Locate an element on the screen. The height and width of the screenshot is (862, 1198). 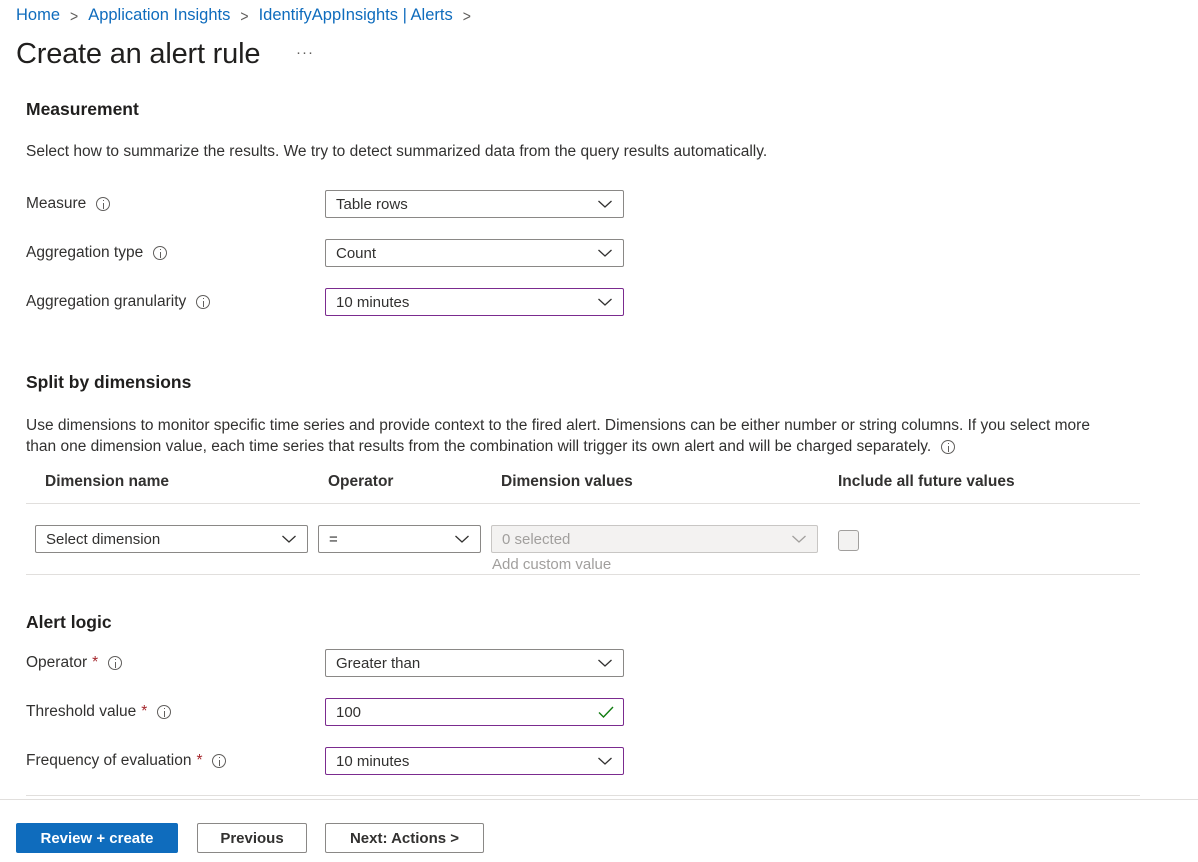
threshold-label-text: Threshold value is located at coordinates (81, 711).